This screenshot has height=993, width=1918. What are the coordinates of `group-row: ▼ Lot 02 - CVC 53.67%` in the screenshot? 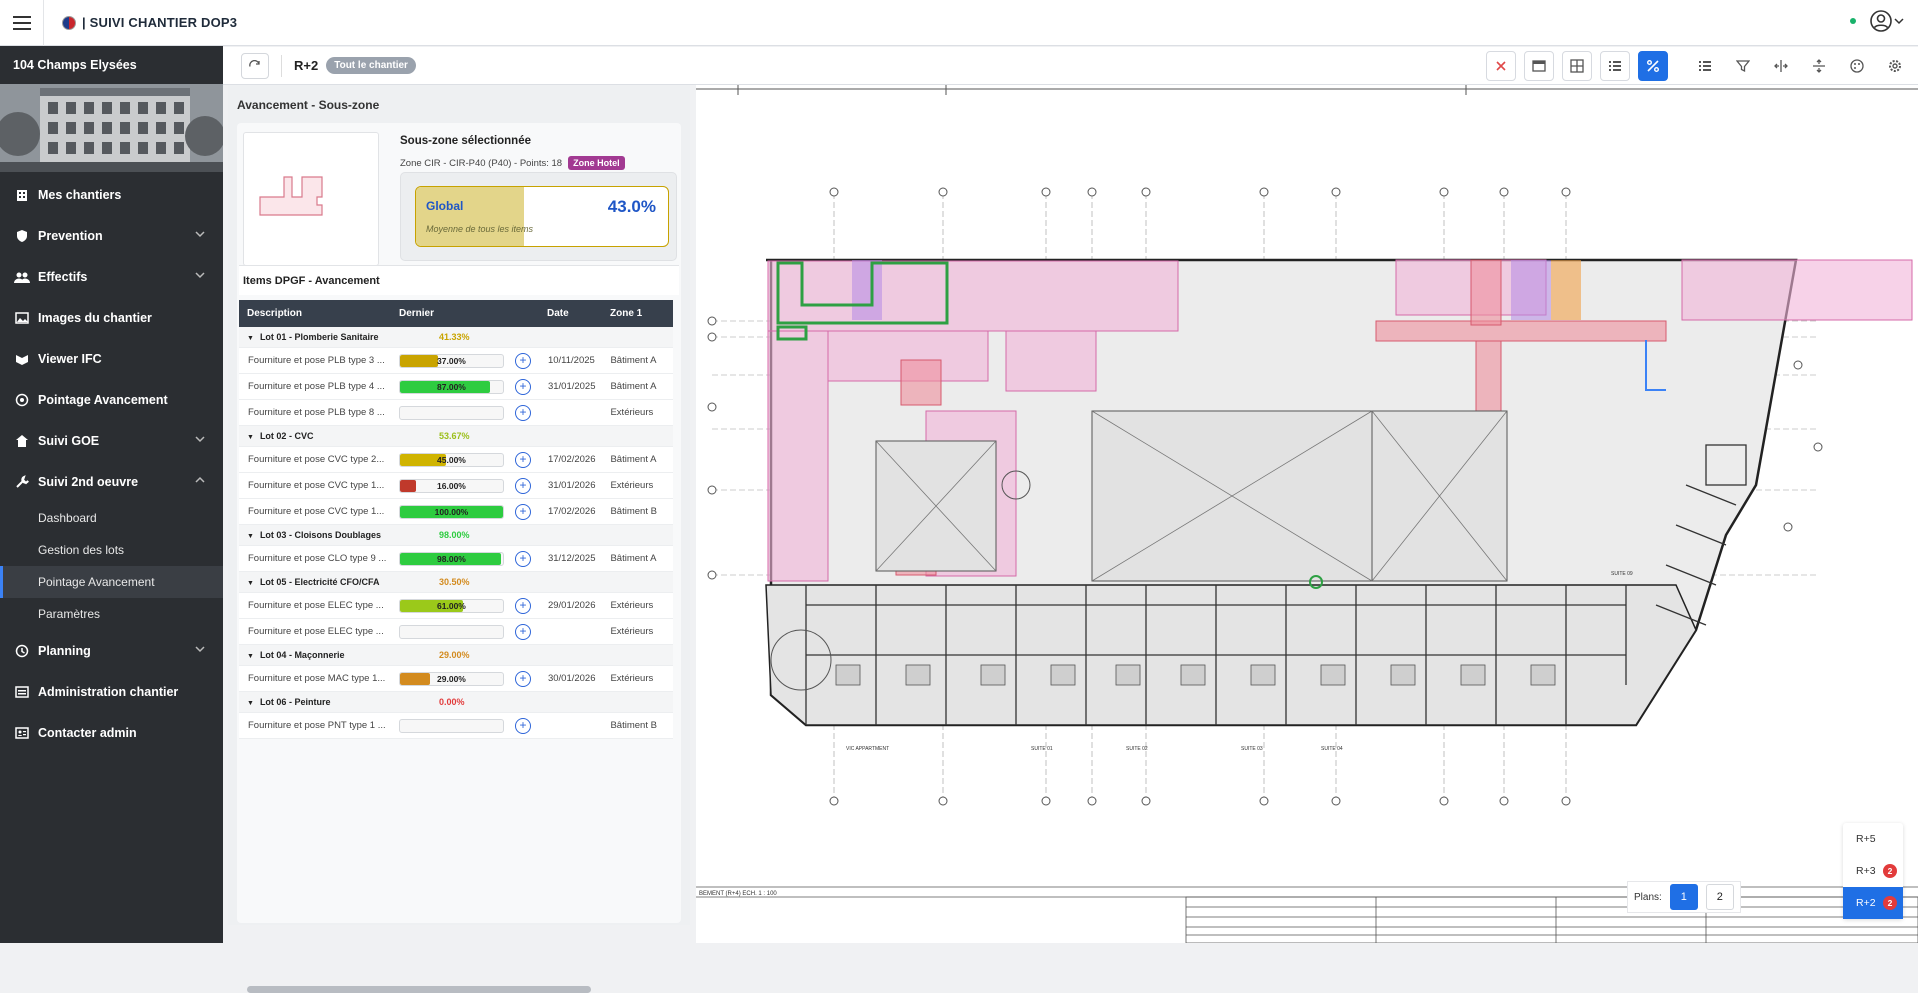 It's located at (456, 436).